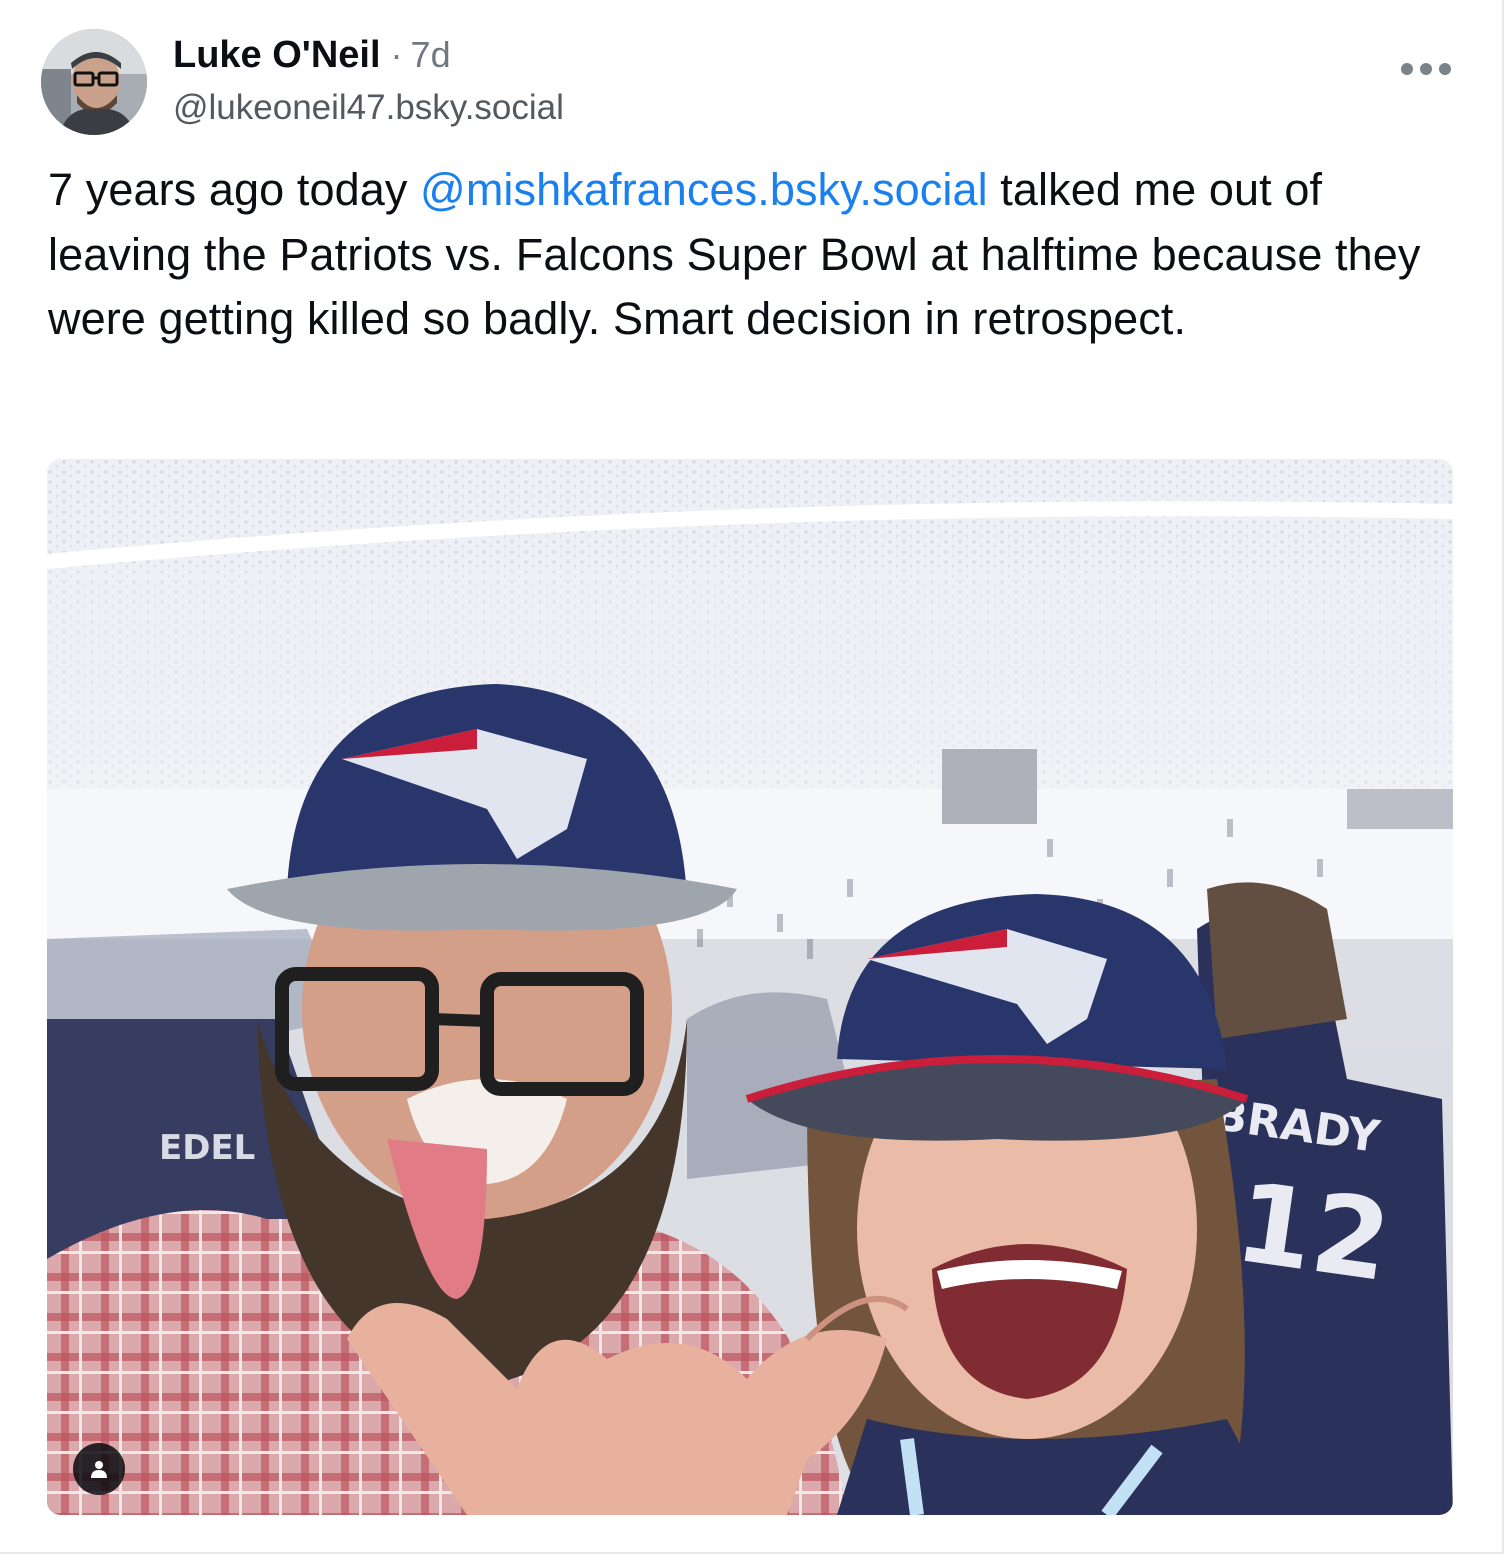  I want to click on image-alt-button, so click(99, 1469).